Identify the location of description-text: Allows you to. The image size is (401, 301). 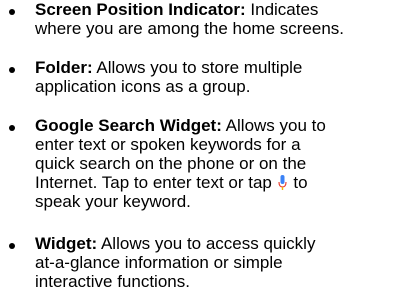
(275, 125).